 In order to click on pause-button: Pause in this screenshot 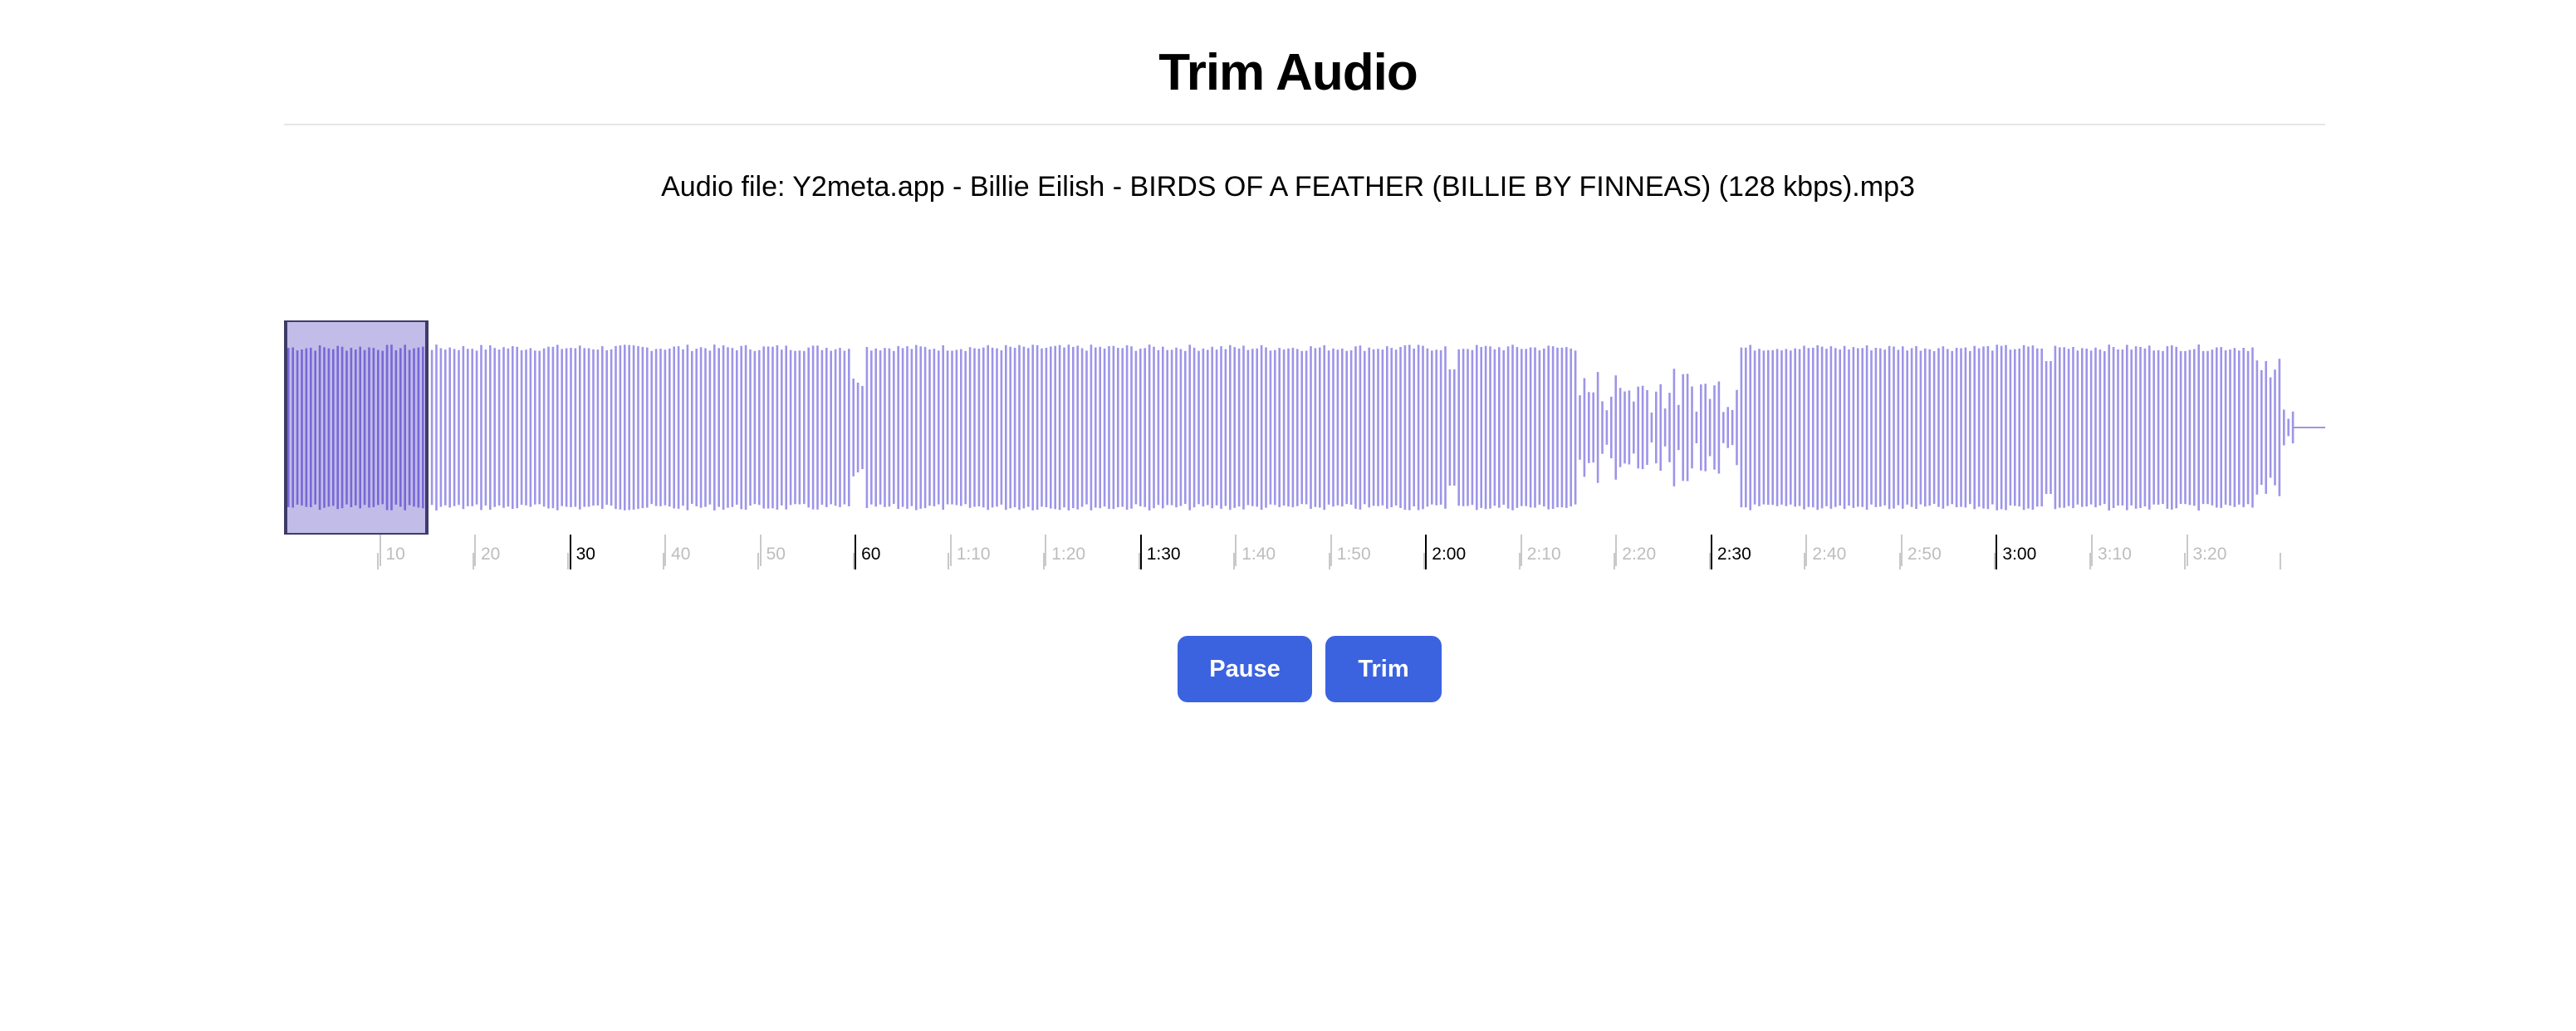, I will do `click(1245, 669)`.